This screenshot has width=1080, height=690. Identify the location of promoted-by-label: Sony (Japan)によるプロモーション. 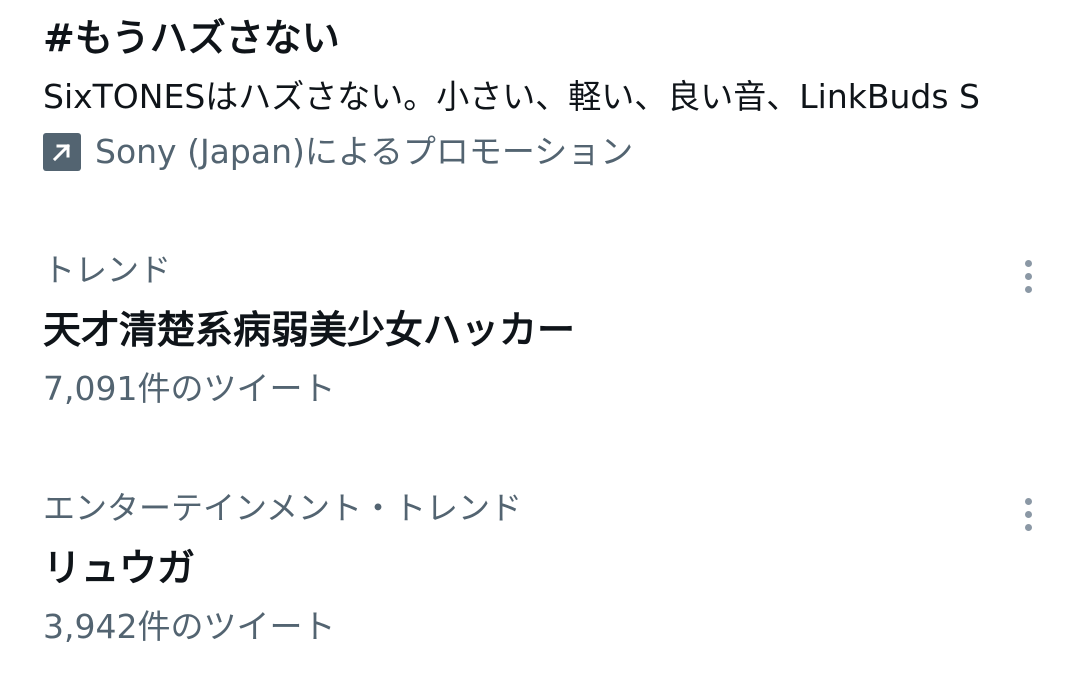
(364, 152).